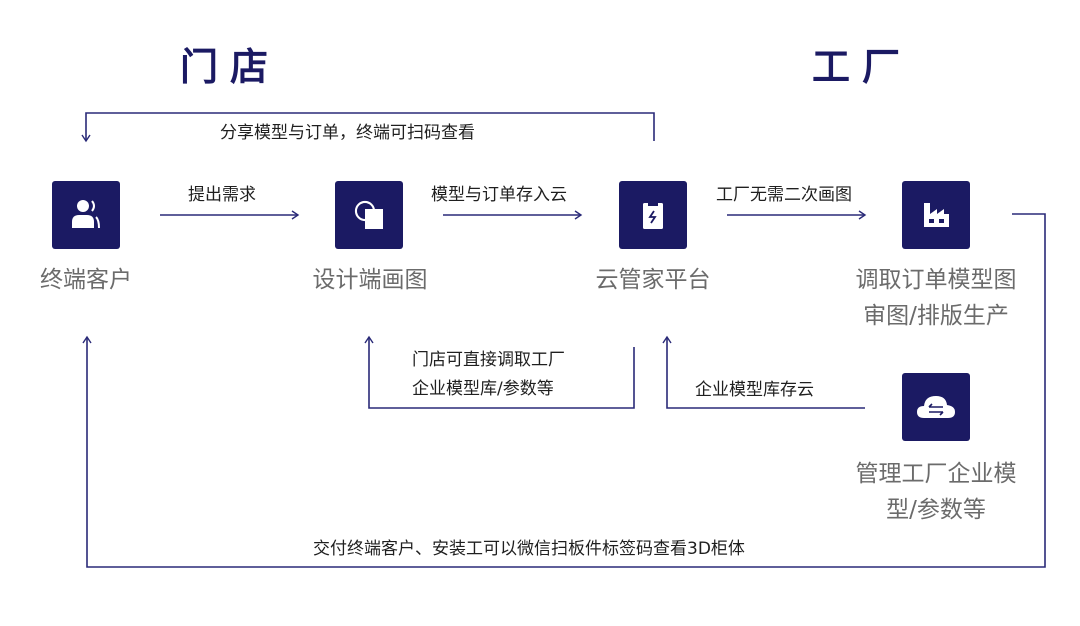 This screenshot has width=1080, height=626. Describe the element at coordinates (347, 133) in the screenshot. I see `edge-label-share: 分享模型与订单，终端可扫码查看` at that location.